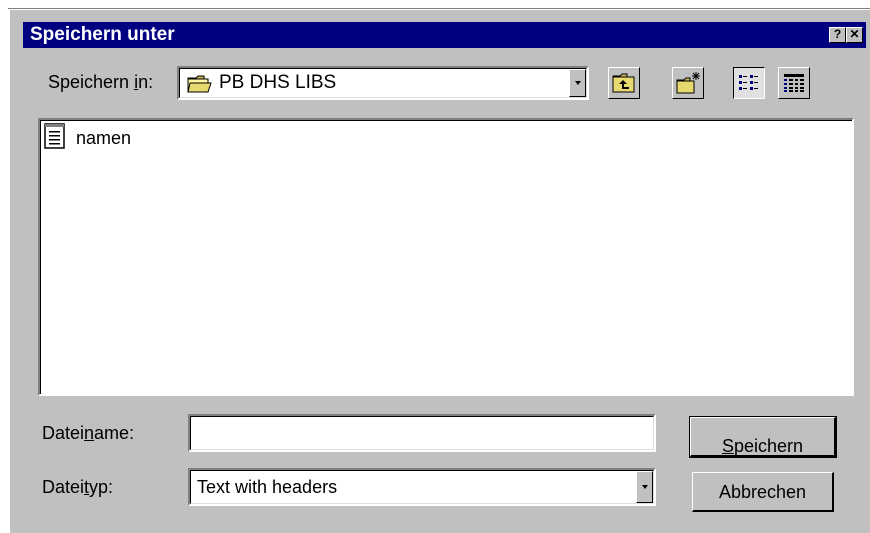 This screenshot has width=870, height=533. Describe the element at coordinates (689, 85) in the screenshot. I see `new-folder-icon` at that location.